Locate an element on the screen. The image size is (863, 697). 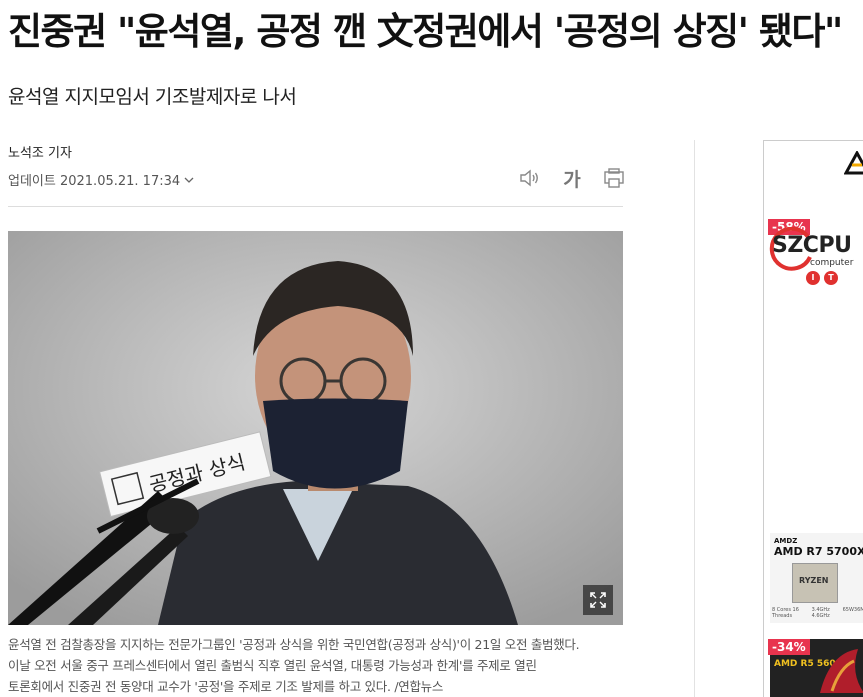
product-art-icon is located at coordinates (841, 671).